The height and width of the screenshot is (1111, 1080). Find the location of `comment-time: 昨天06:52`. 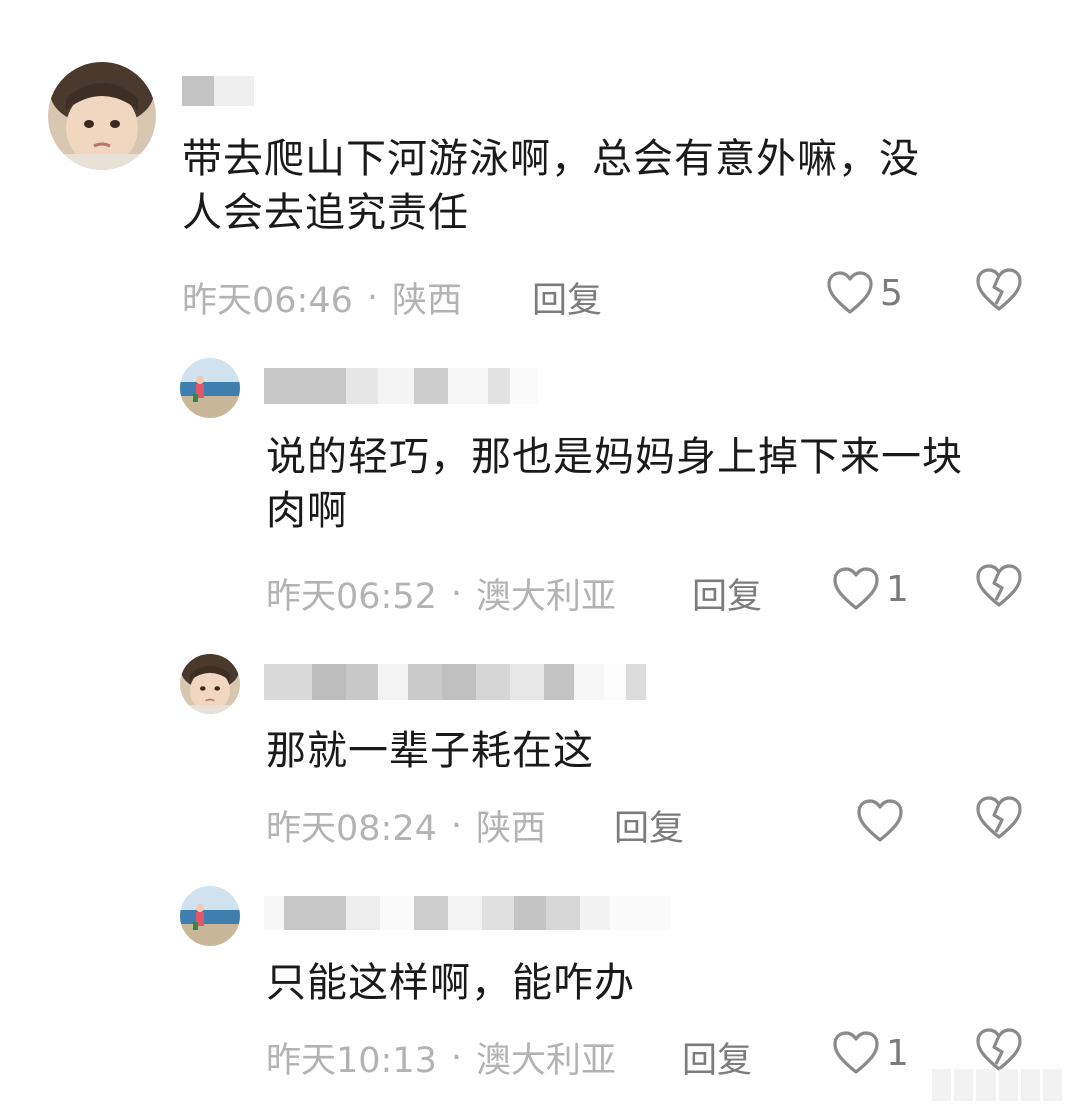

comment-time: 昨天06:52 is located at coordinates (351, 597).